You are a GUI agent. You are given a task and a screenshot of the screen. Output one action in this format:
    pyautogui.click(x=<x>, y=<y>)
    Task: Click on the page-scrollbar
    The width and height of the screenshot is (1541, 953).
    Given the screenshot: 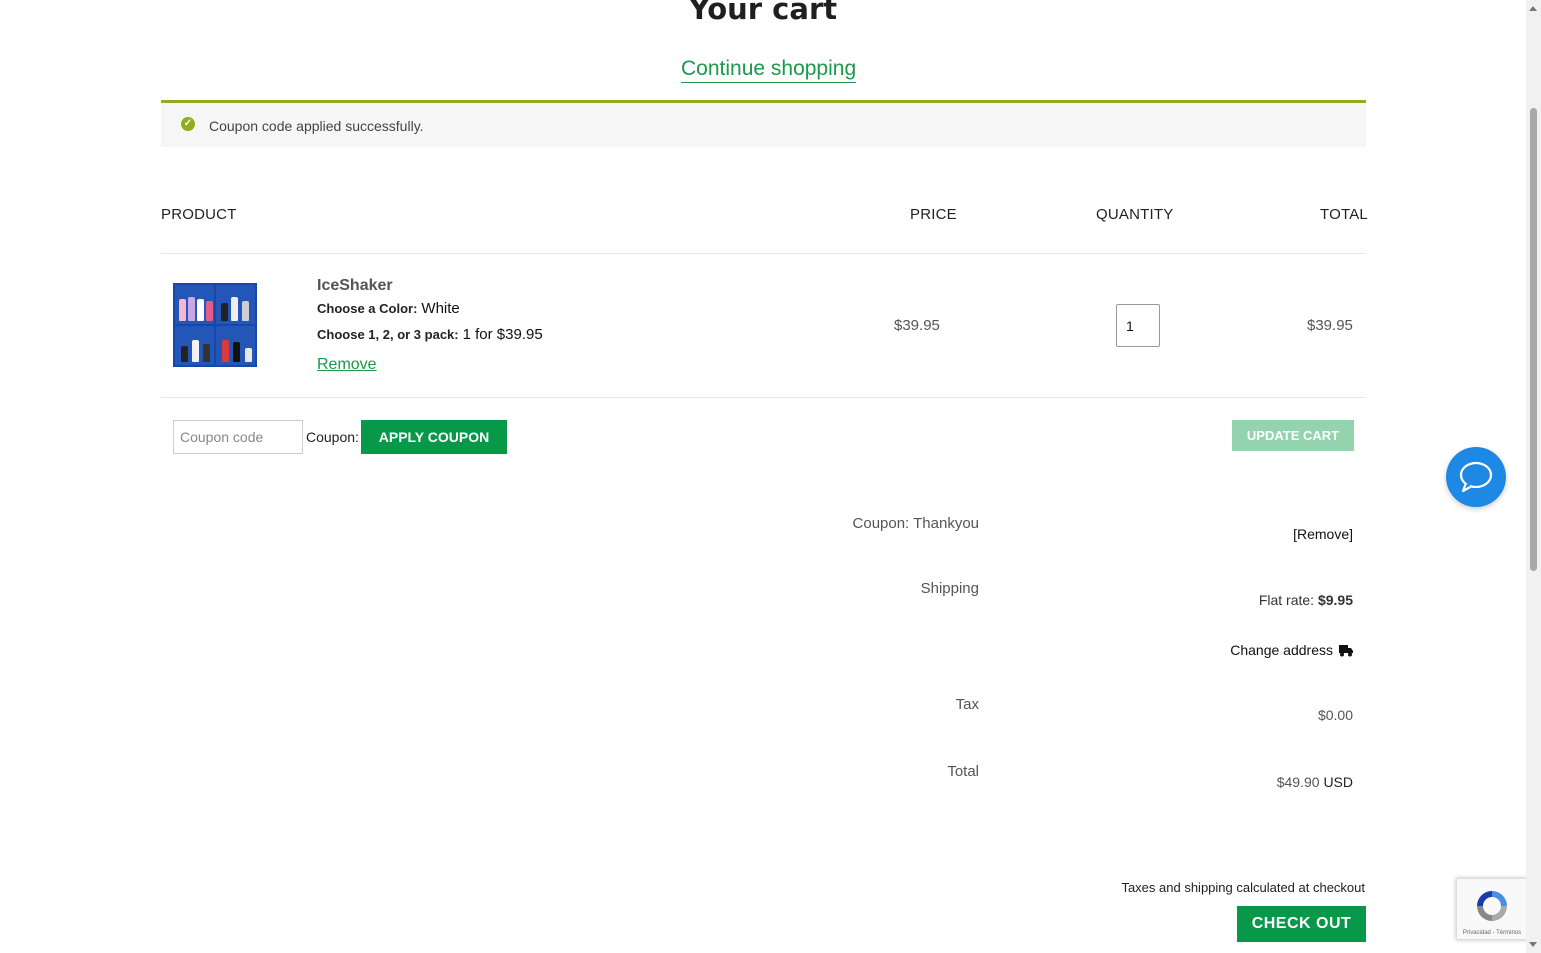 What is the action you would take?
    pyautogui.click(x=1533, y=476)
    